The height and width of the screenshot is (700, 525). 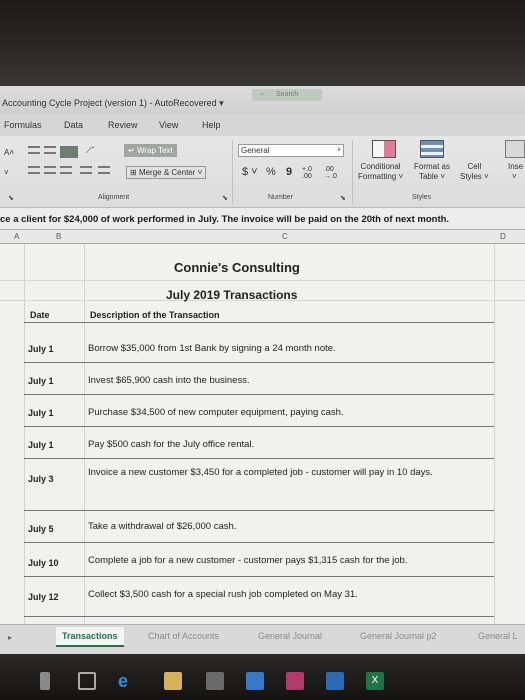 What do you see at coordinates (330, 173) in the screenshot?
I see `decrease-decimal-icon: .00 →.0` at bounding box center [330, 173].